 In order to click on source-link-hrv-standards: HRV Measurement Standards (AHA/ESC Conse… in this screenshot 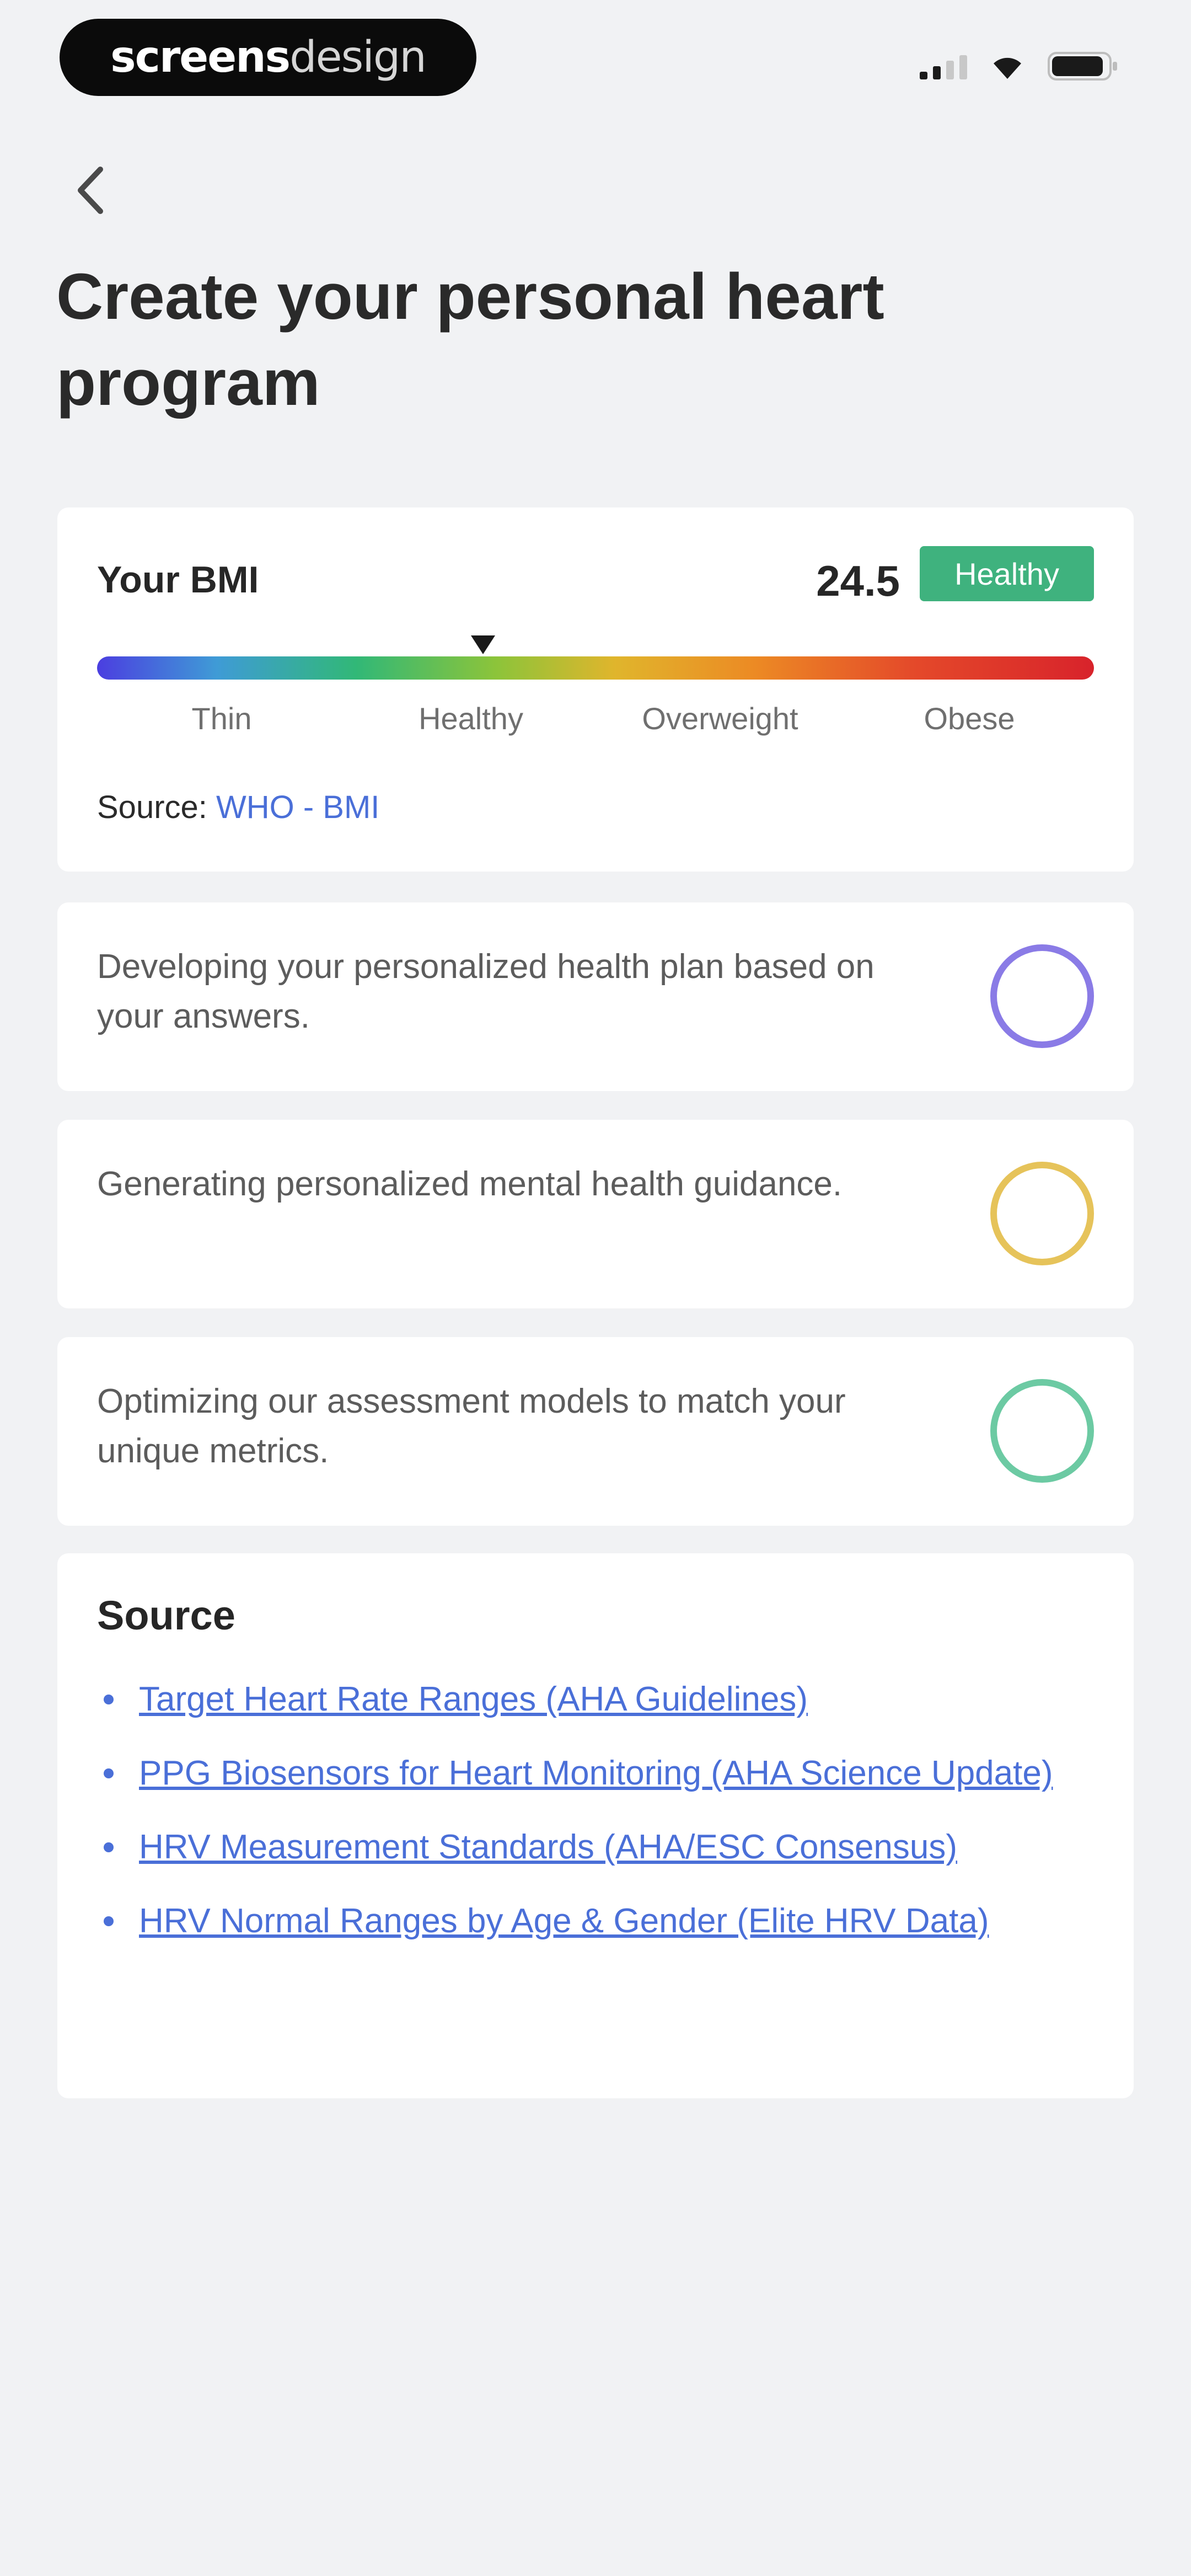, I will do `click(548, 1847)`.